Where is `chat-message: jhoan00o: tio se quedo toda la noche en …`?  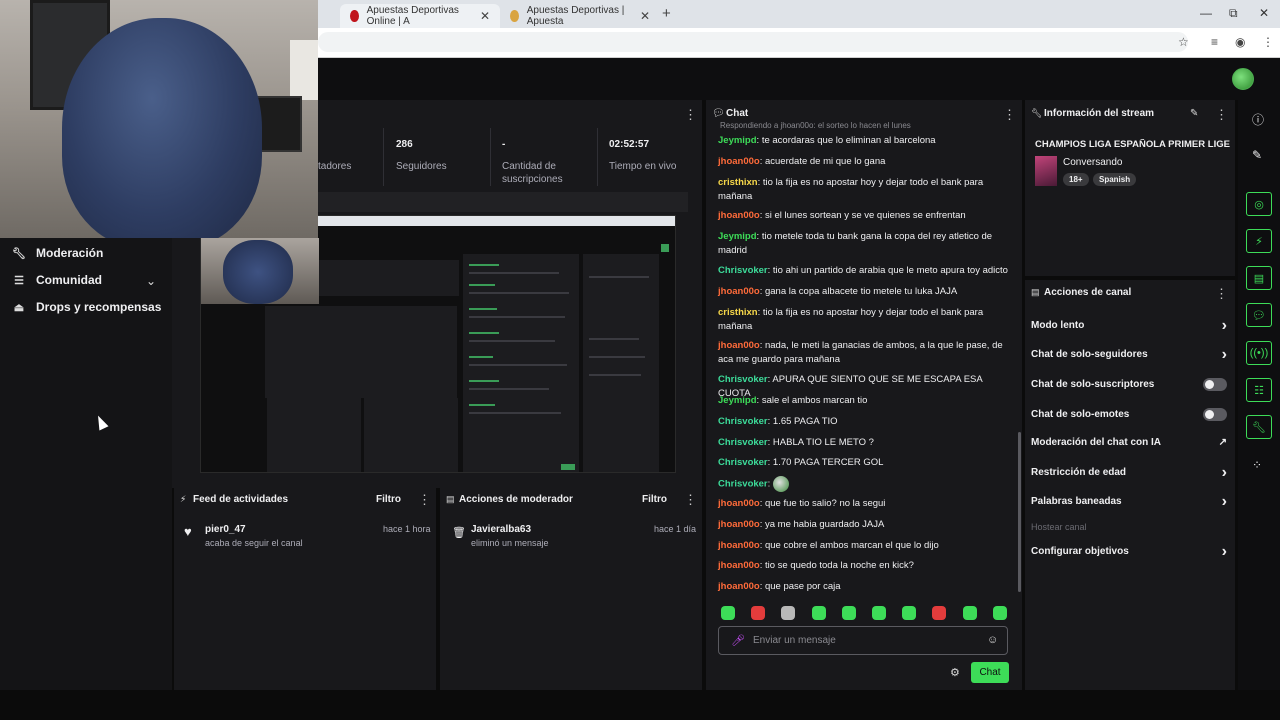
chat-message: jhoan00o: tio se quedo toda la noche en … is located at coordinates (863, 566).